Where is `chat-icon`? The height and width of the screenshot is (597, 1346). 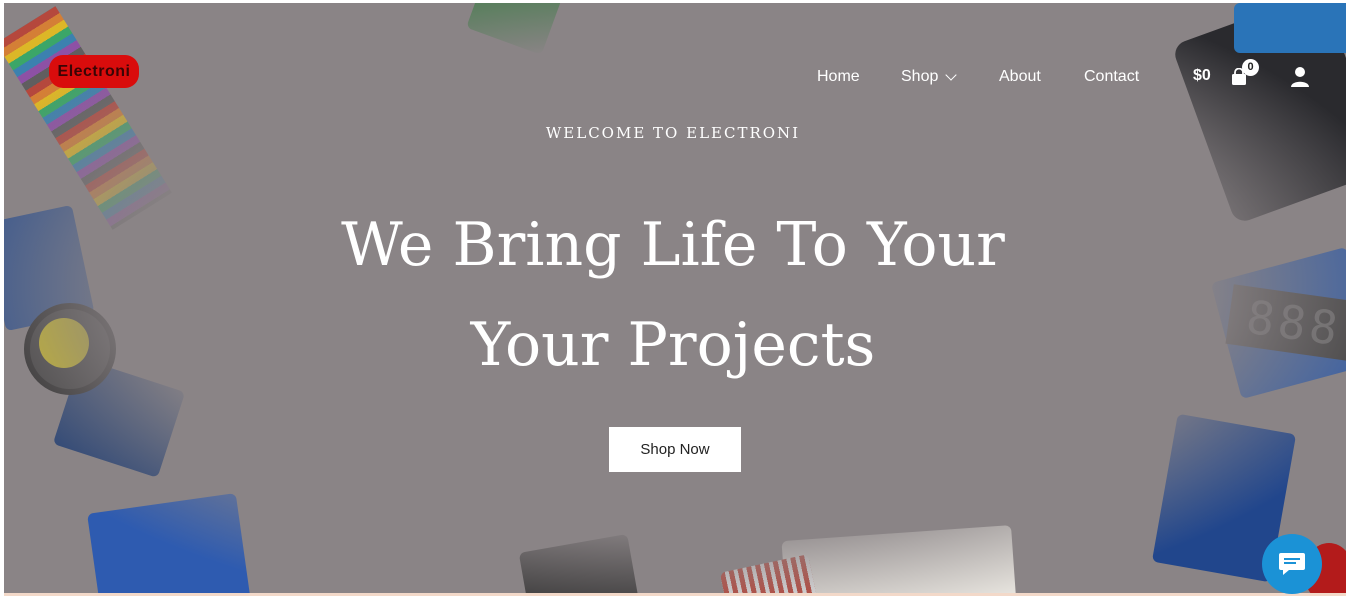 chat-icon is located at coordinates (1292, 564).